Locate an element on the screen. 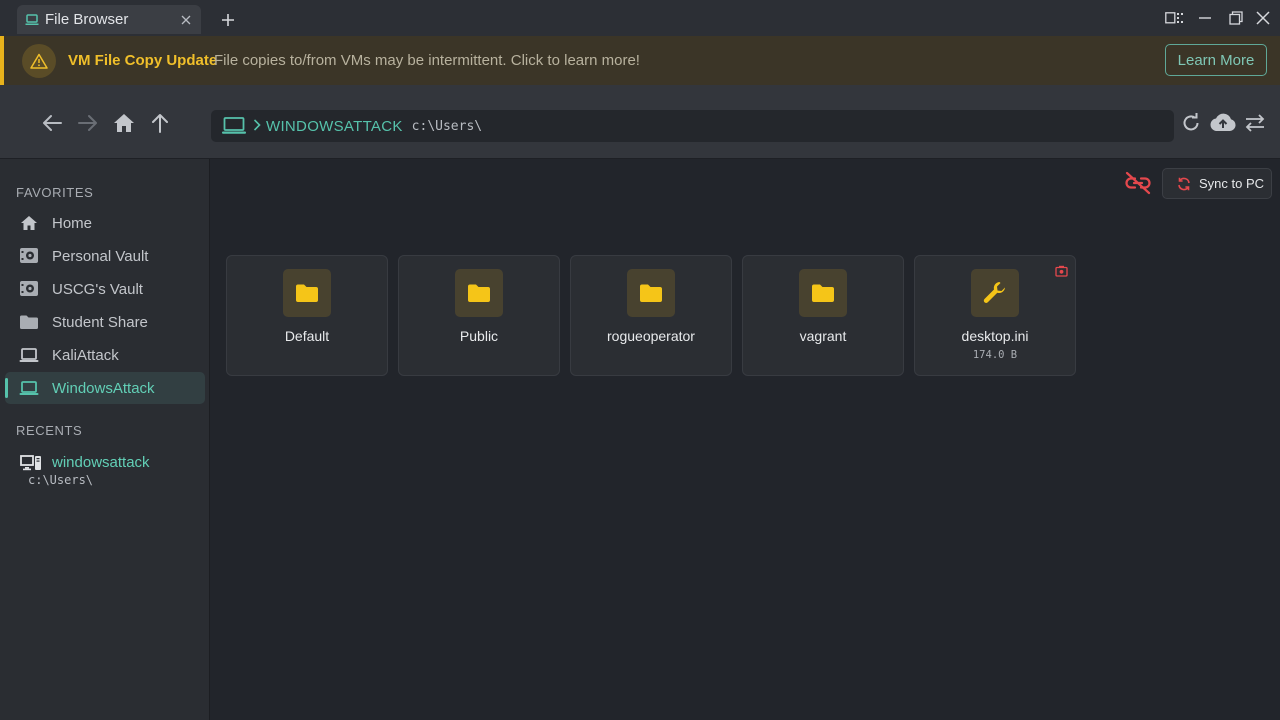  file-size: 174.0 B is located at coordinates (995, 355).